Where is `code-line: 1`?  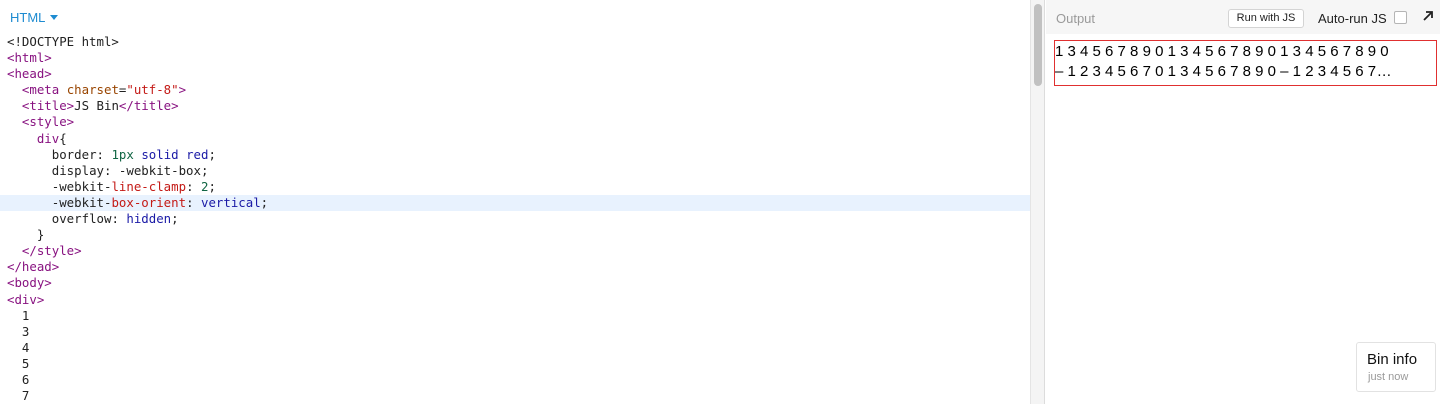 code-line: 1 is located at coordinates (515, 316).